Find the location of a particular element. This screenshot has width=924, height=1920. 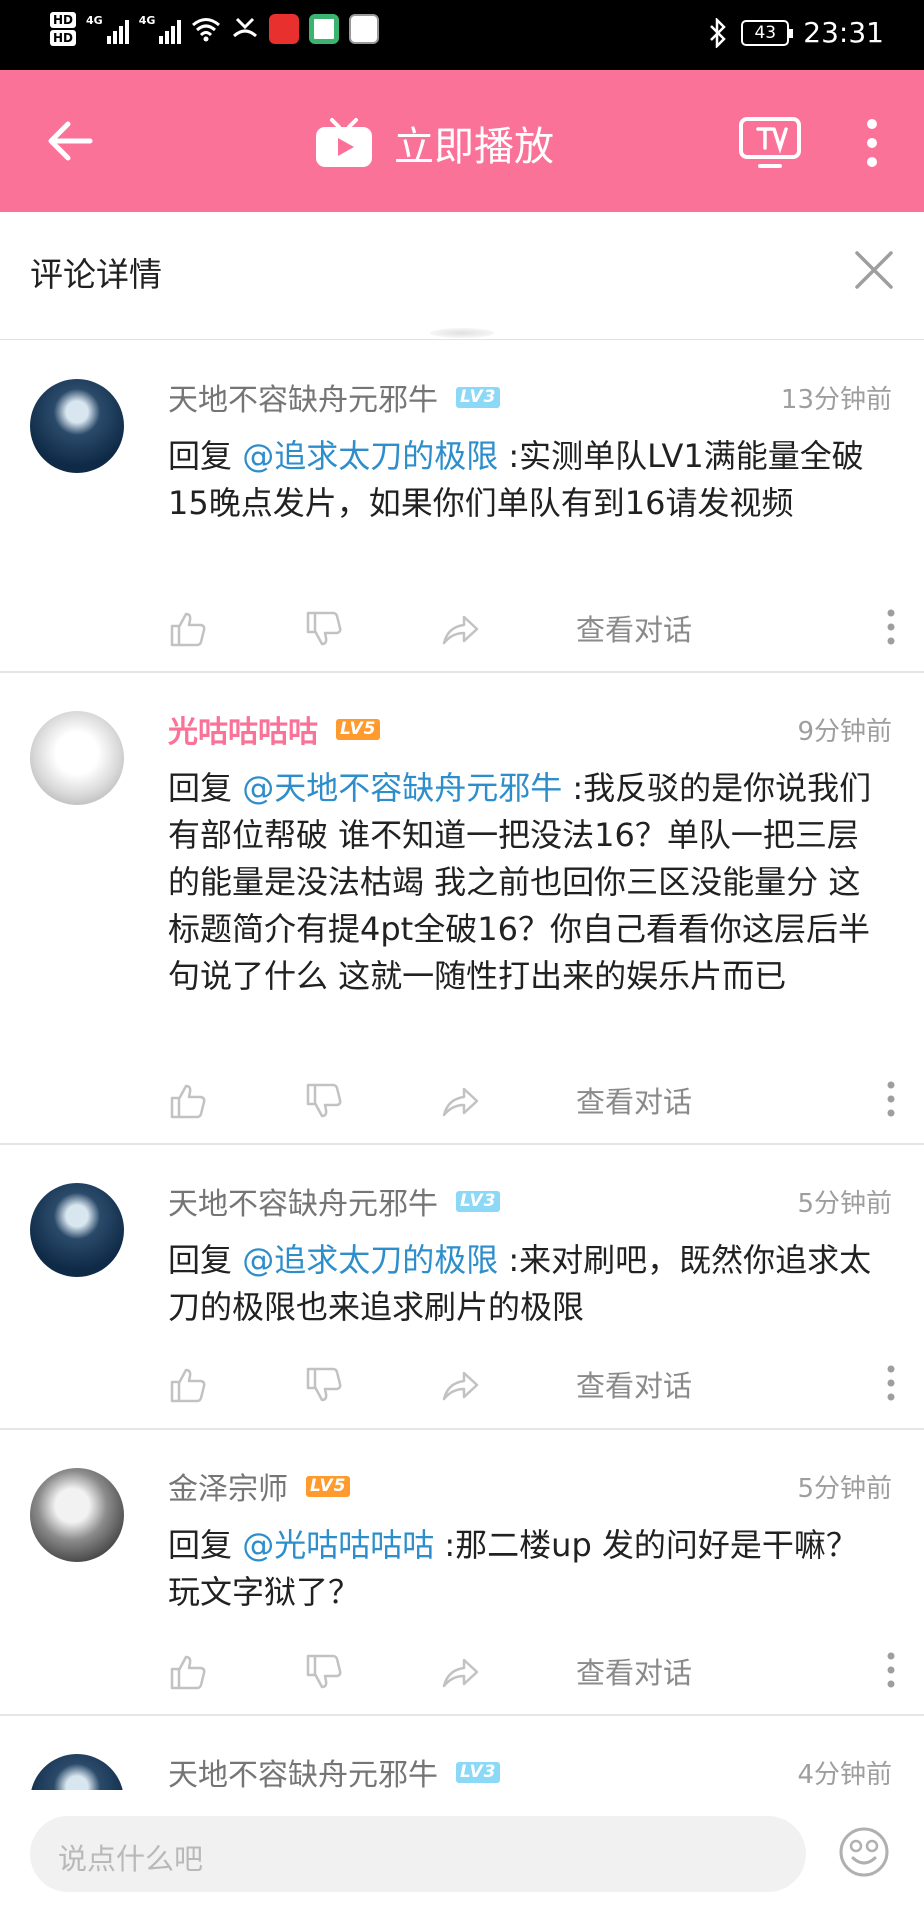

net1-label: 4G is located at coordinates (94, 20).